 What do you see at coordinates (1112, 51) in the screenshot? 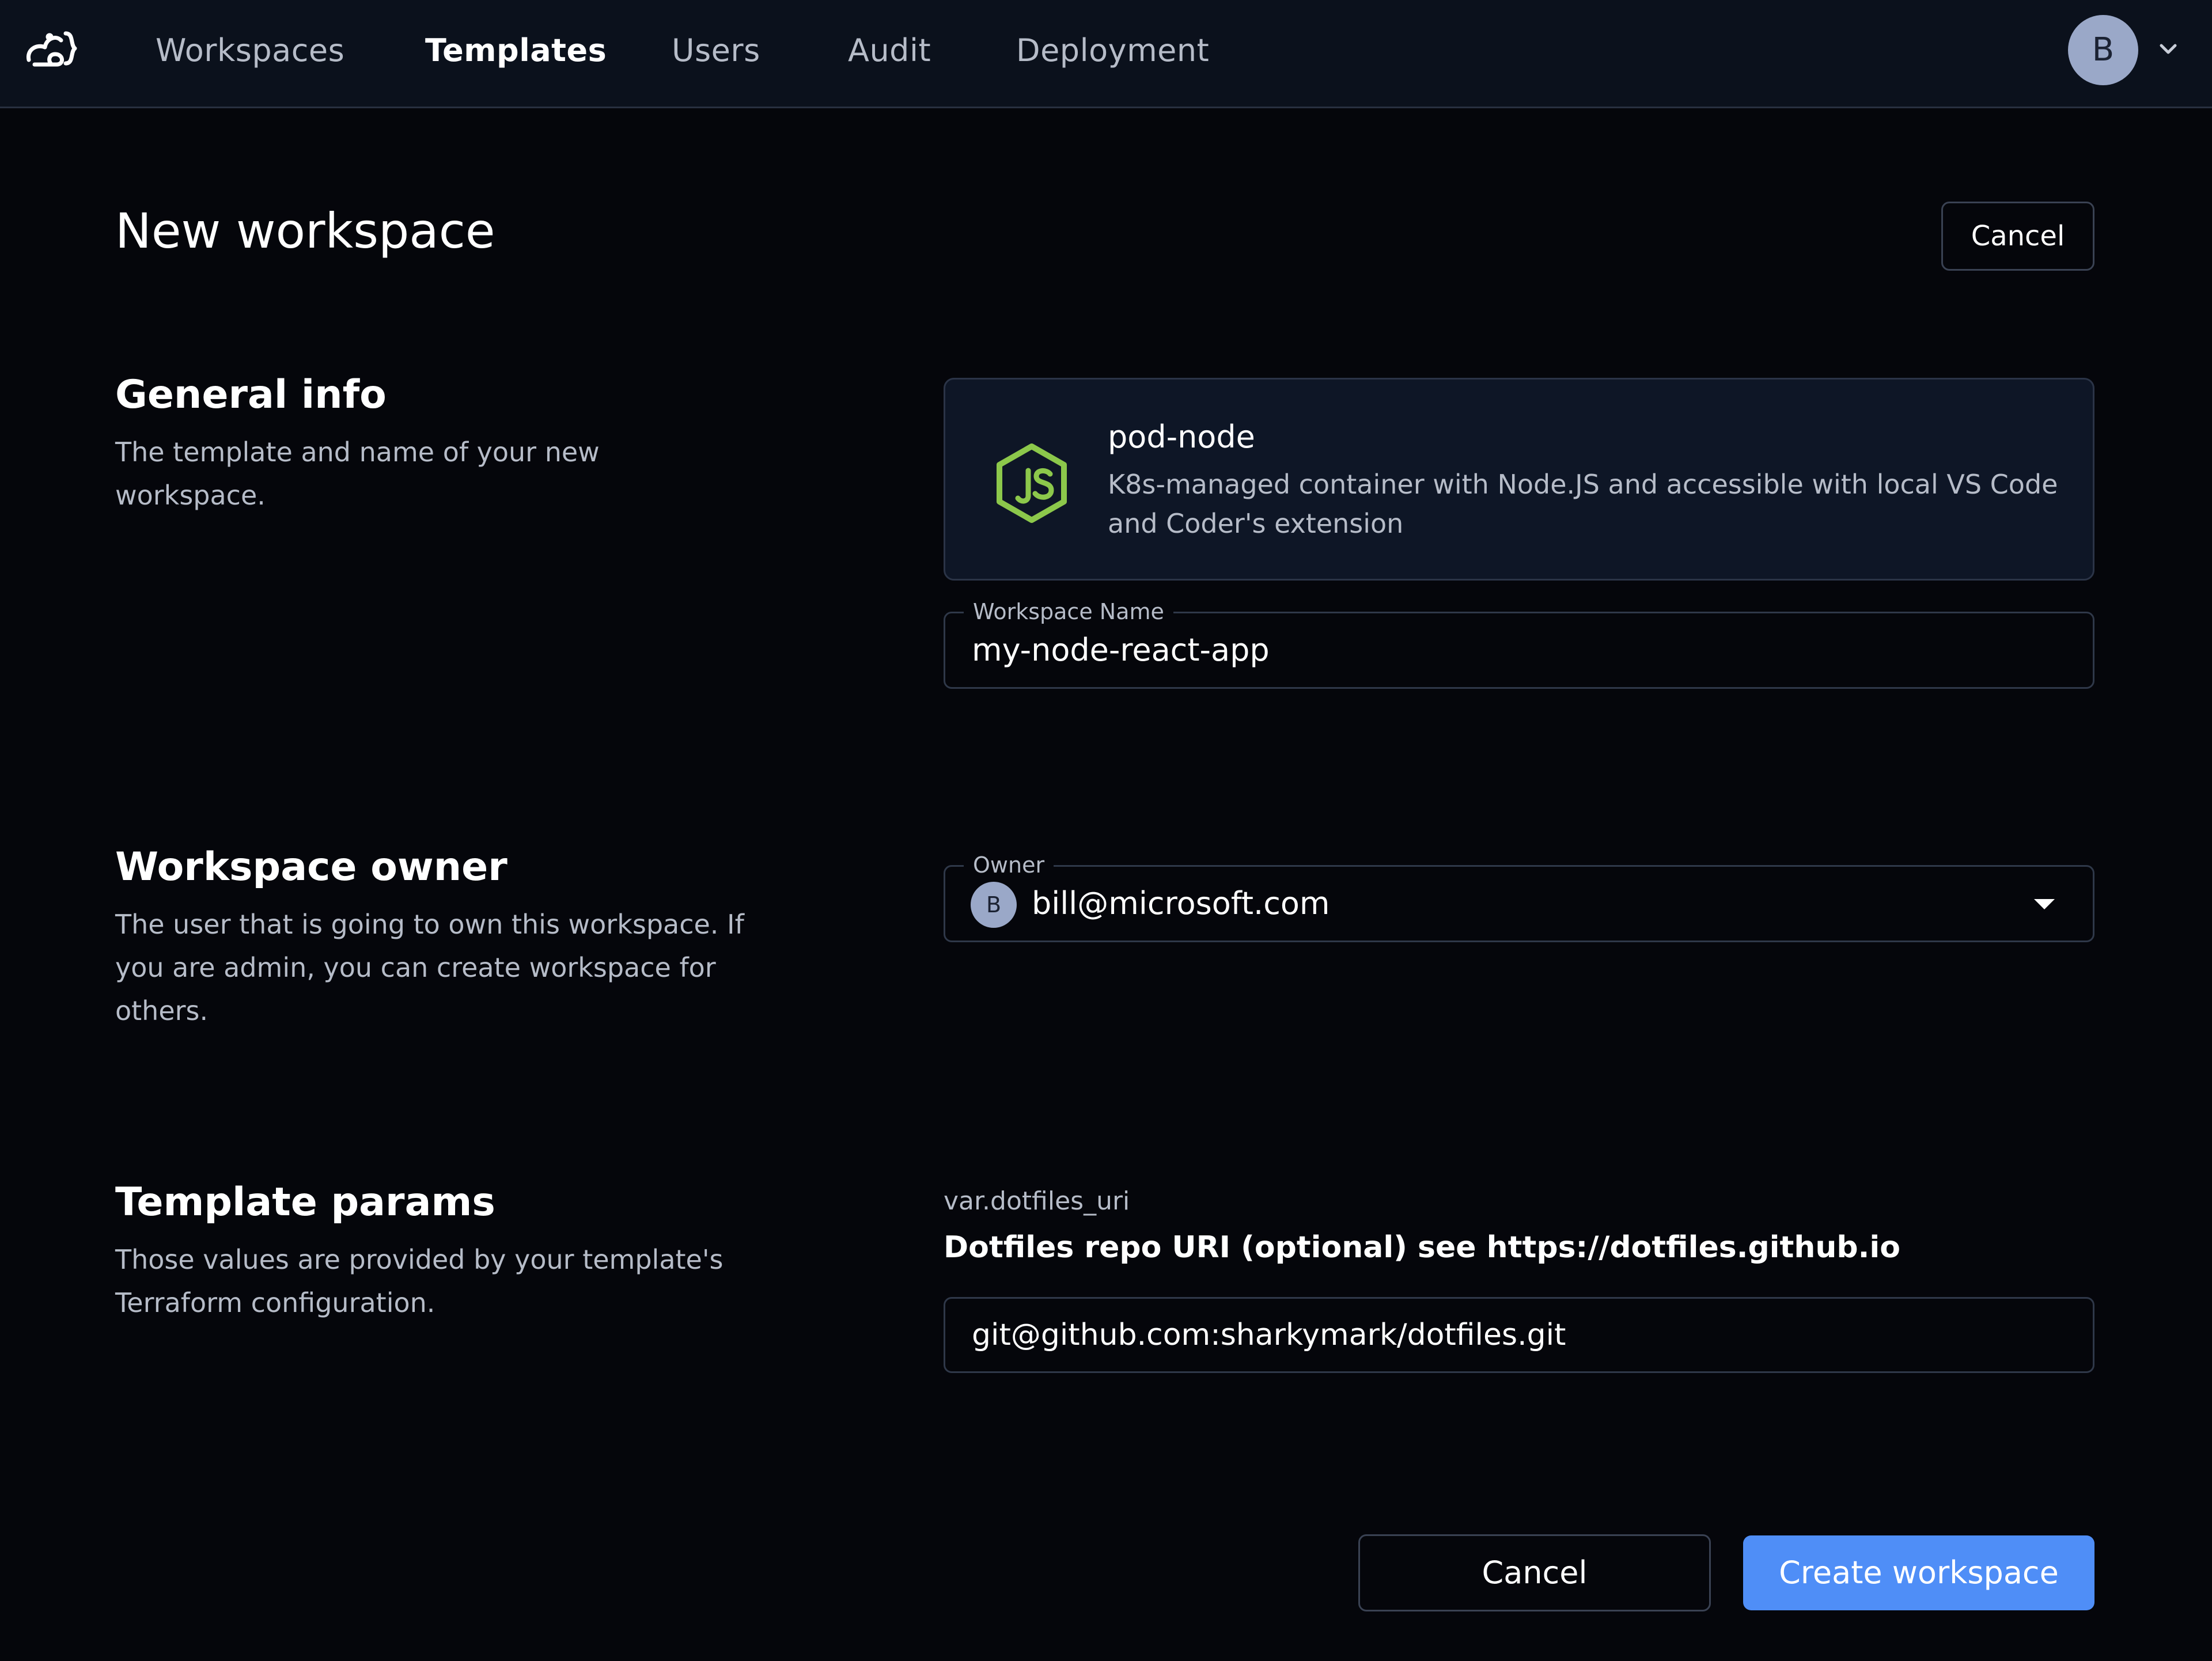
I see `nav-deployment: Deployment` at bounding box center [1112, 51].